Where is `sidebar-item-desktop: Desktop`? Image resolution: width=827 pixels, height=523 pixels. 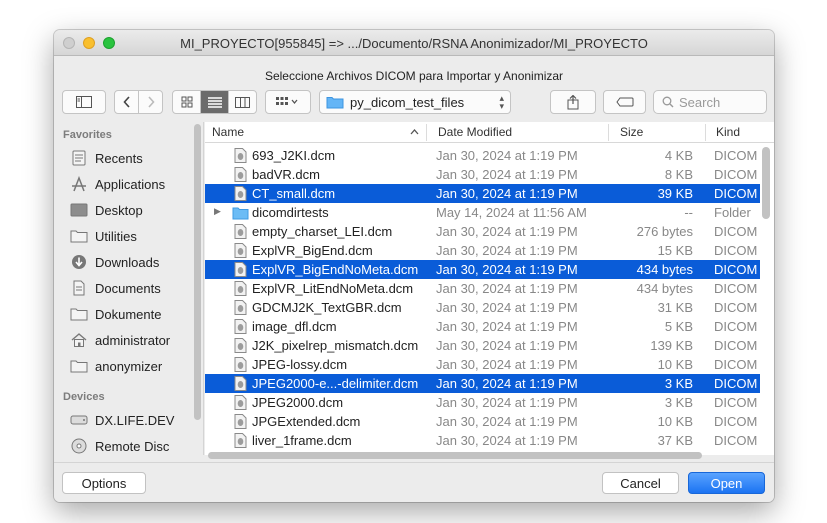
sidebar-item-desktop: Desktop is located at coordinates (136, 210).